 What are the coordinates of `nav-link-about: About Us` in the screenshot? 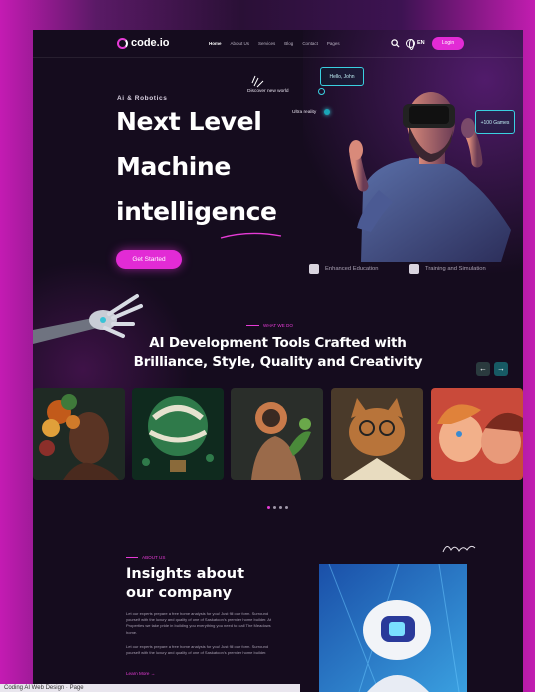 It's located at (240, 43).